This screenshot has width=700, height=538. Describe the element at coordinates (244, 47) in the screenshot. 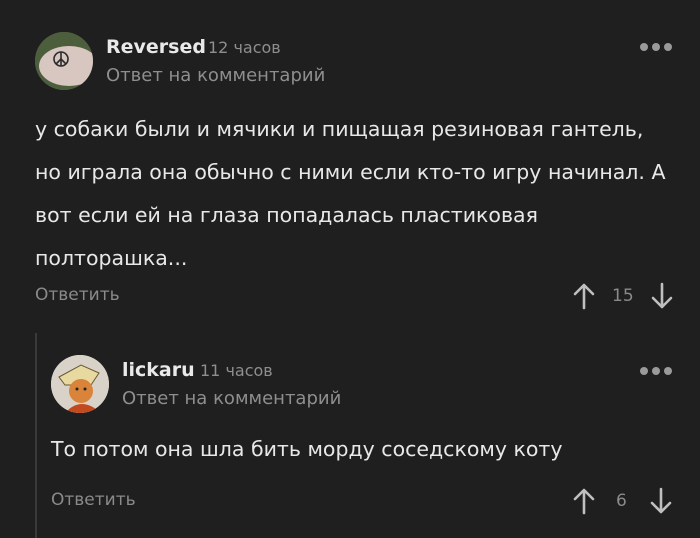

I see `timestamp: 12 часов` at that location.